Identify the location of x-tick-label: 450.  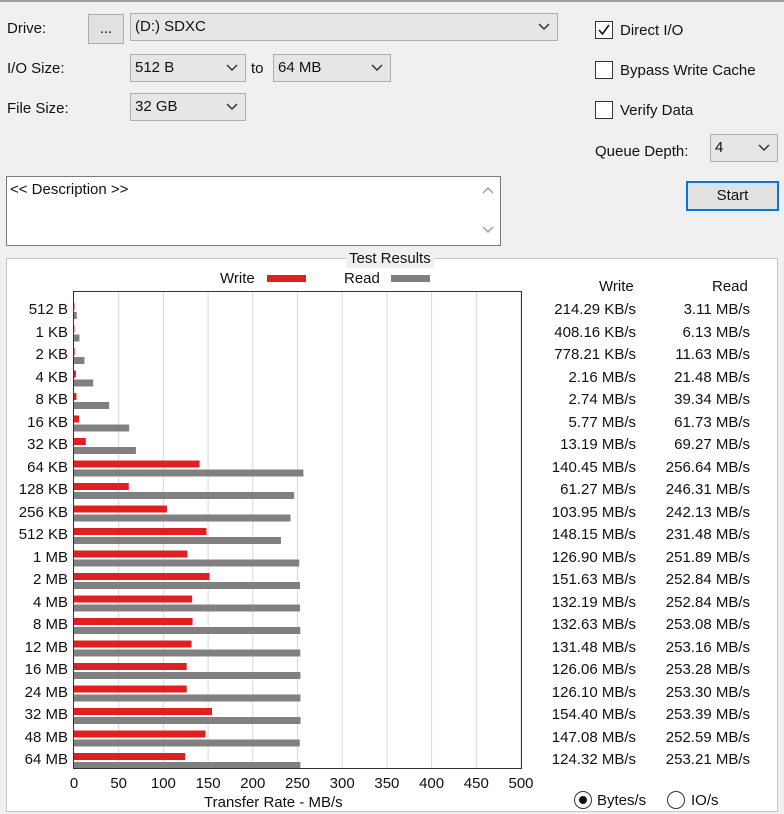
(476, 783).